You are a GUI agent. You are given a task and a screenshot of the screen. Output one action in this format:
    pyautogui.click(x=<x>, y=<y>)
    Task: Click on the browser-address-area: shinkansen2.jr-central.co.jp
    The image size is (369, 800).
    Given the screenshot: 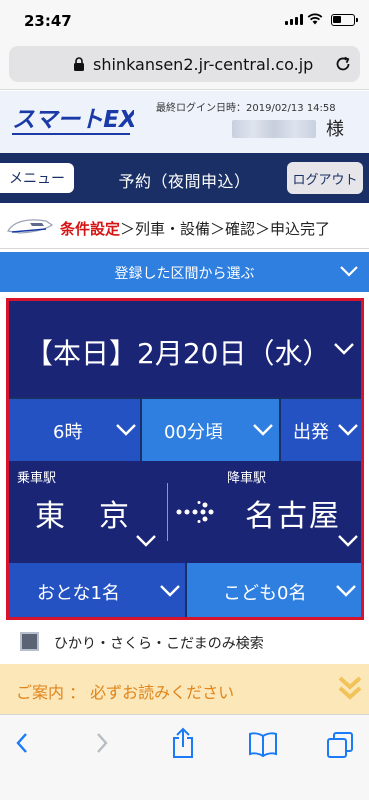 What is the action you would take?
    pyautogui.click(x=184, y=64)
    